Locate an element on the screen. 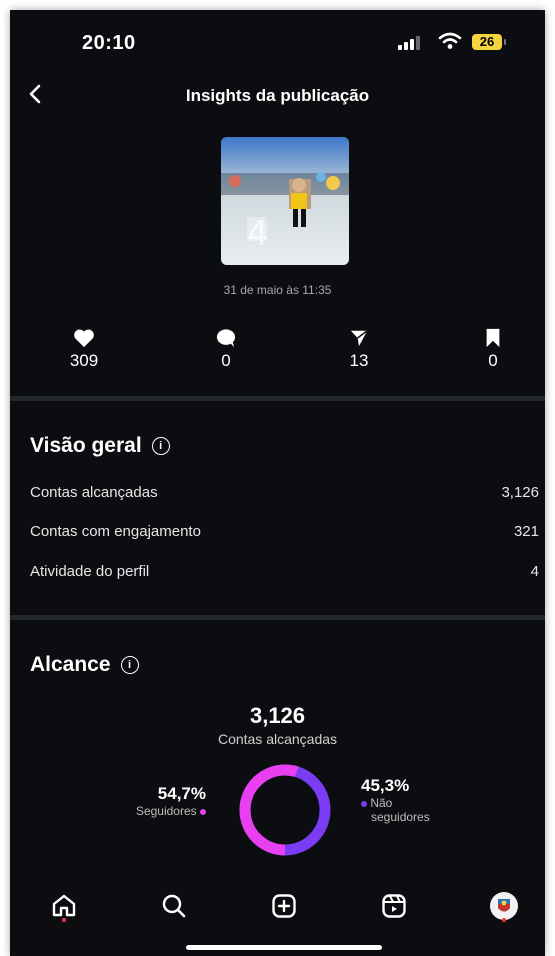 The image size is (555, 956). home-icon is located at coordinates (64, 905).